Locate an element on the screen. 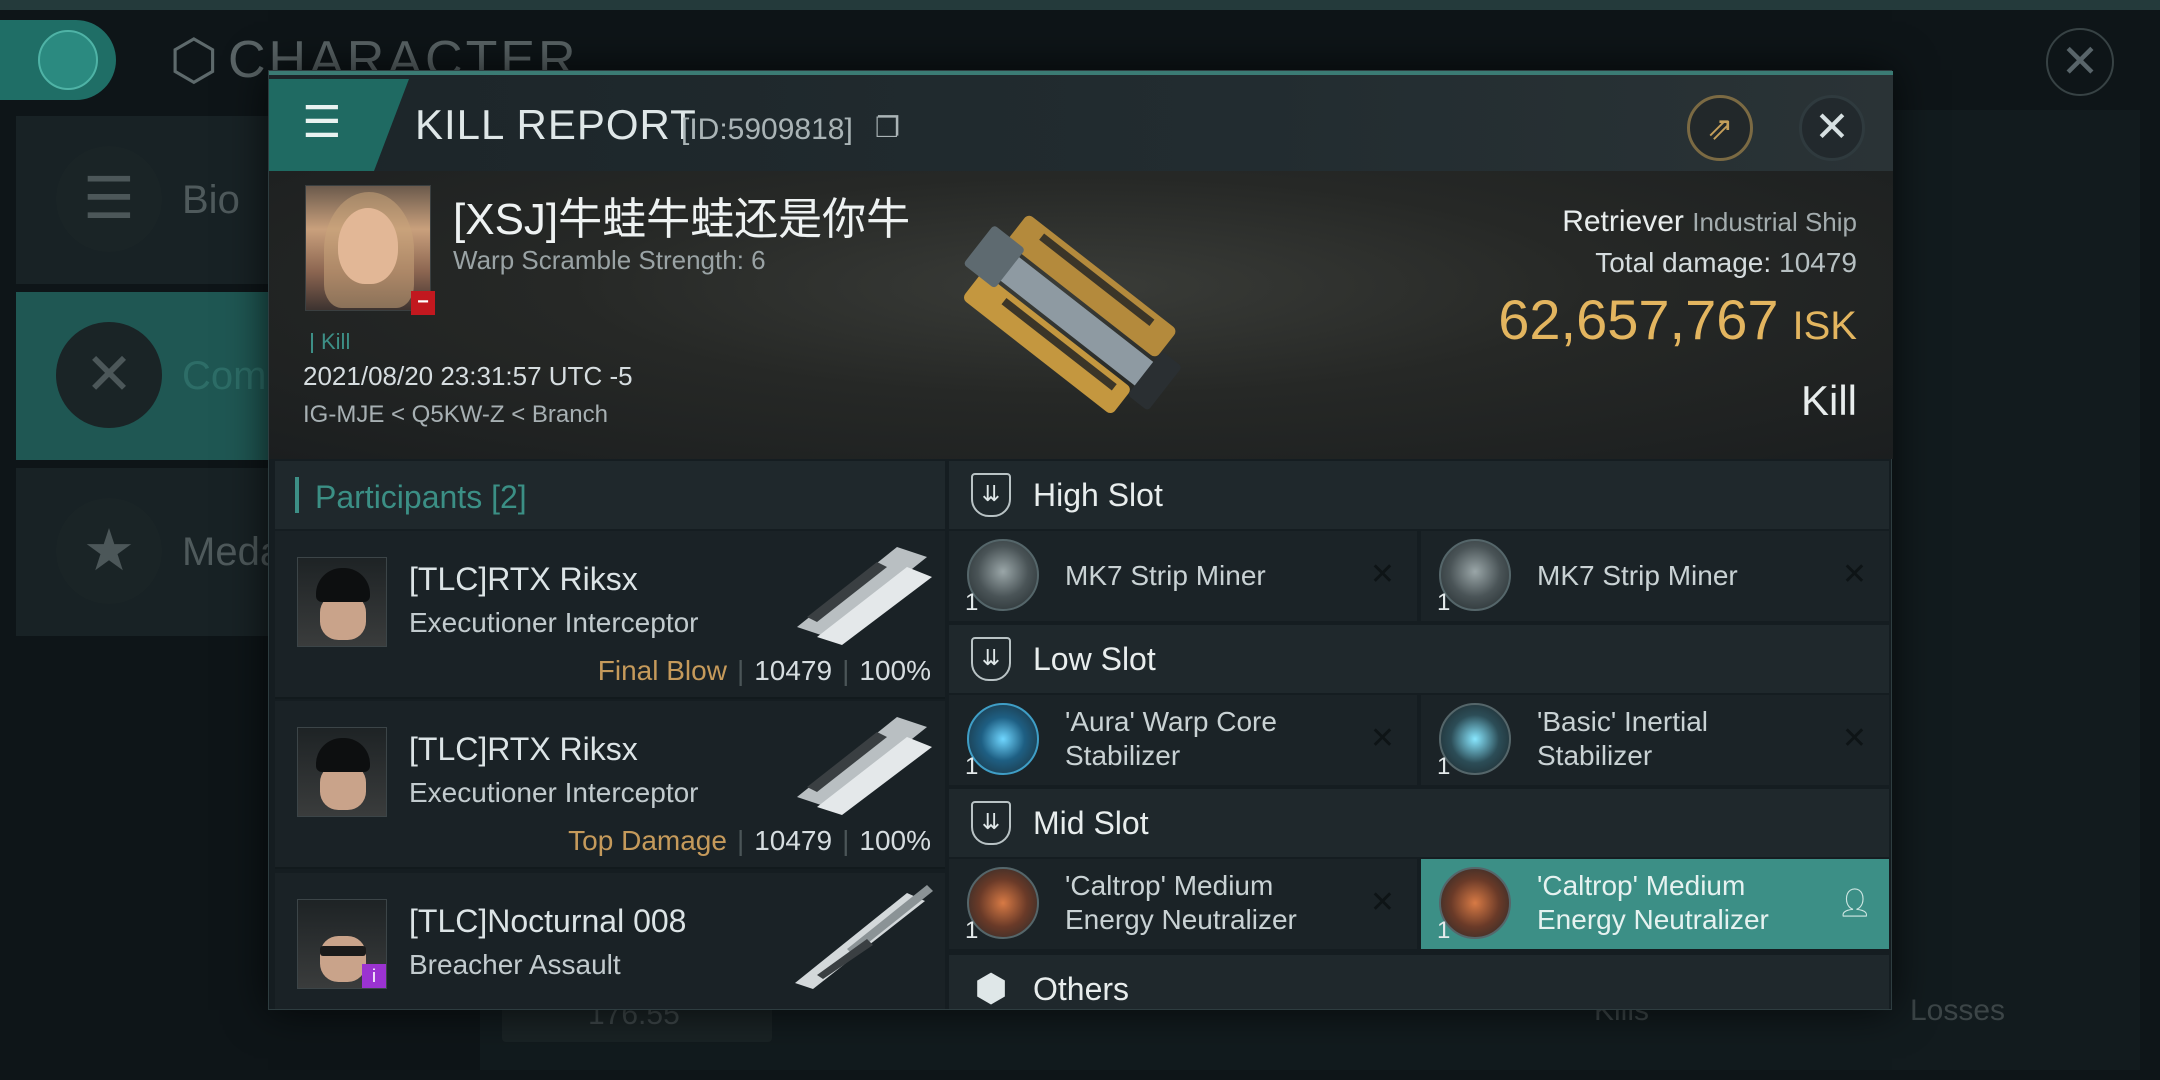  sidebar-item-bio: ☰ Bio is located at coordinates (146, 200).